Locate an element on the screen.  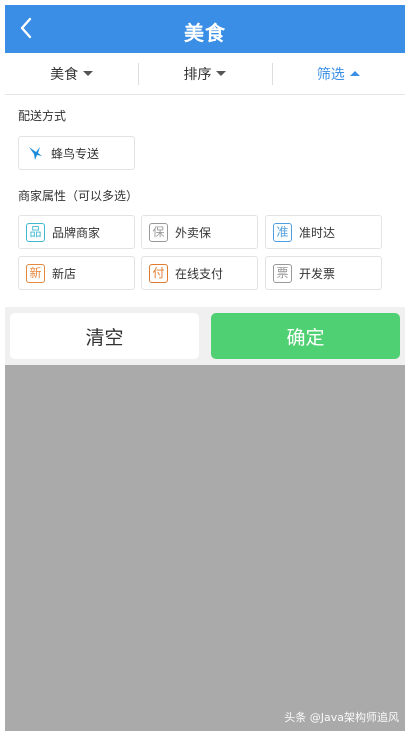
attributes-section-label: 商家属性（可以多选） is located at coordinates (78, 196).